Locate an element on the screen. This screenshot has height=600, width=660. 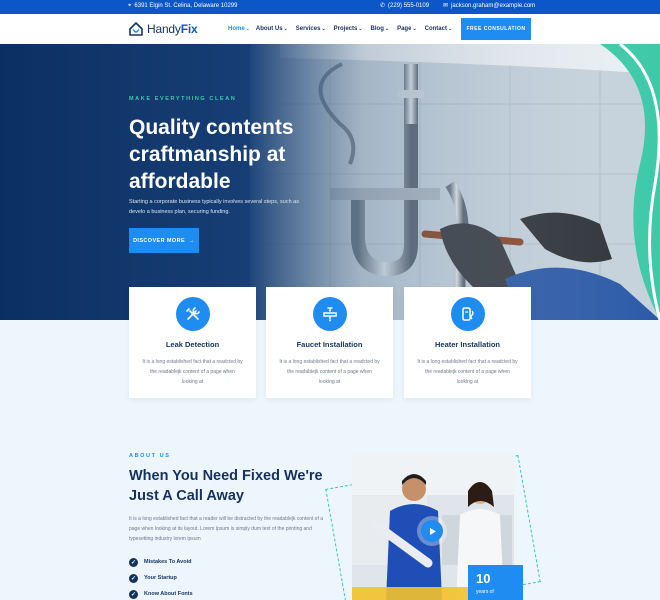
nav-item-page: Page ⌄ is located at coordinates (407, 29).